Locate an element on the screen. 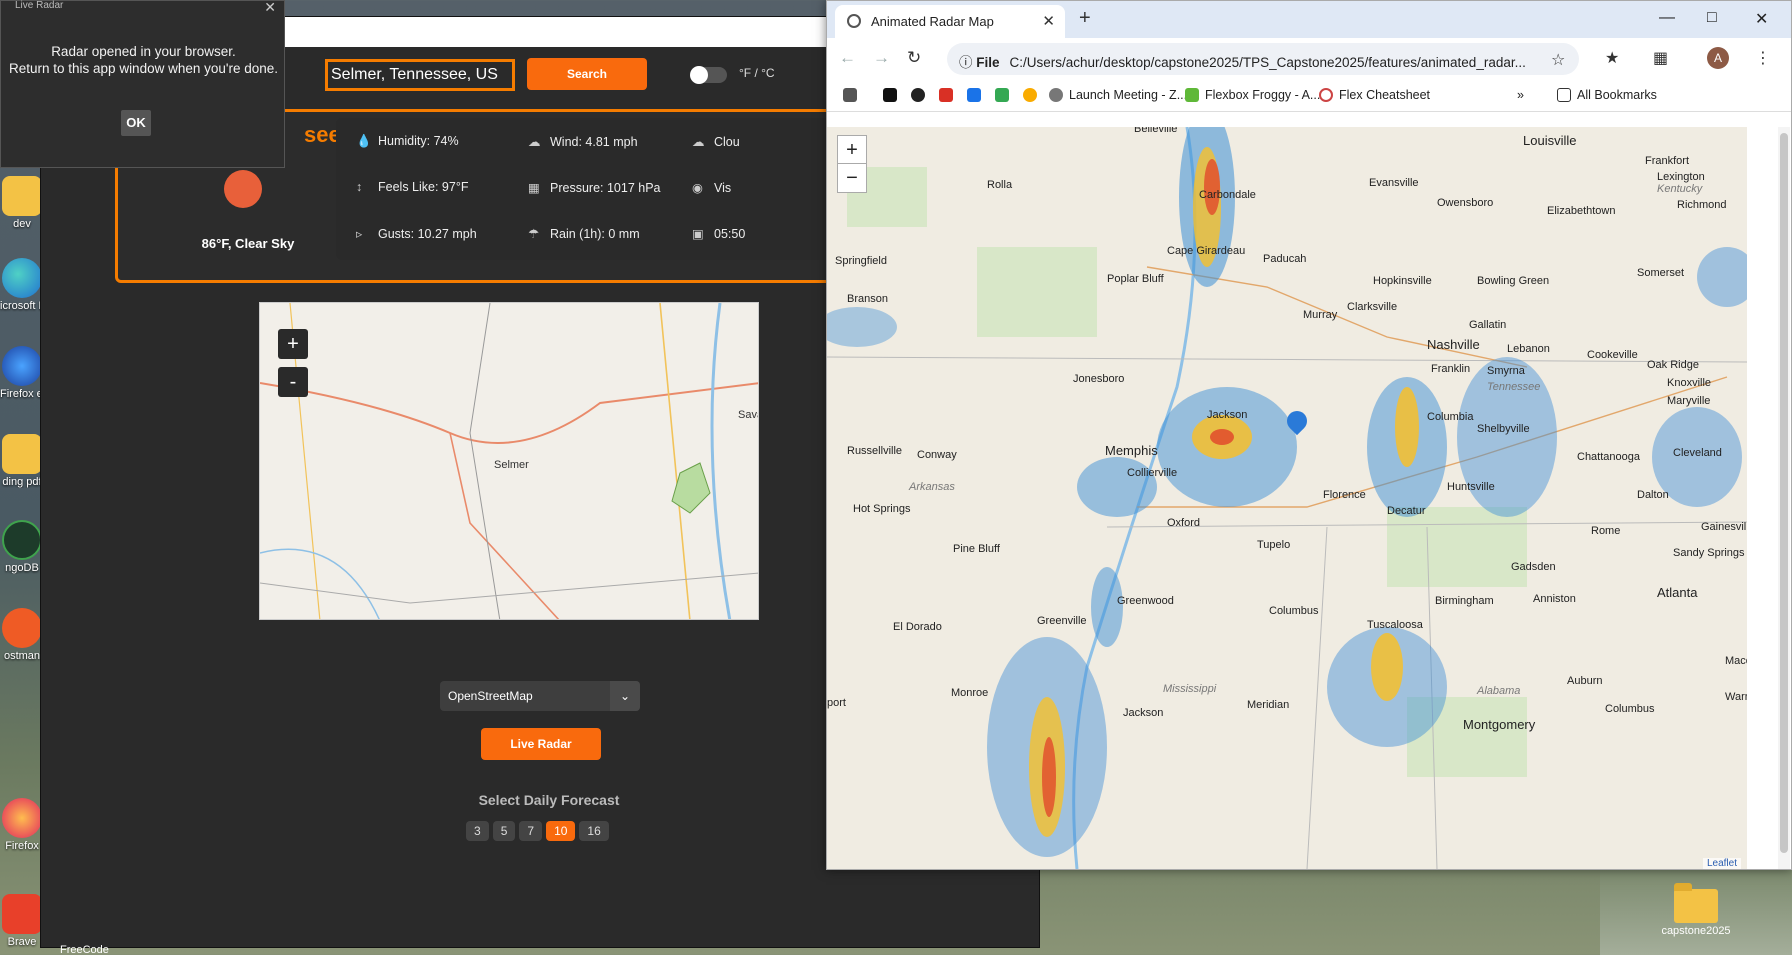  all-bookmarks: All Bookmarks is located at coordinates (1617, 95).